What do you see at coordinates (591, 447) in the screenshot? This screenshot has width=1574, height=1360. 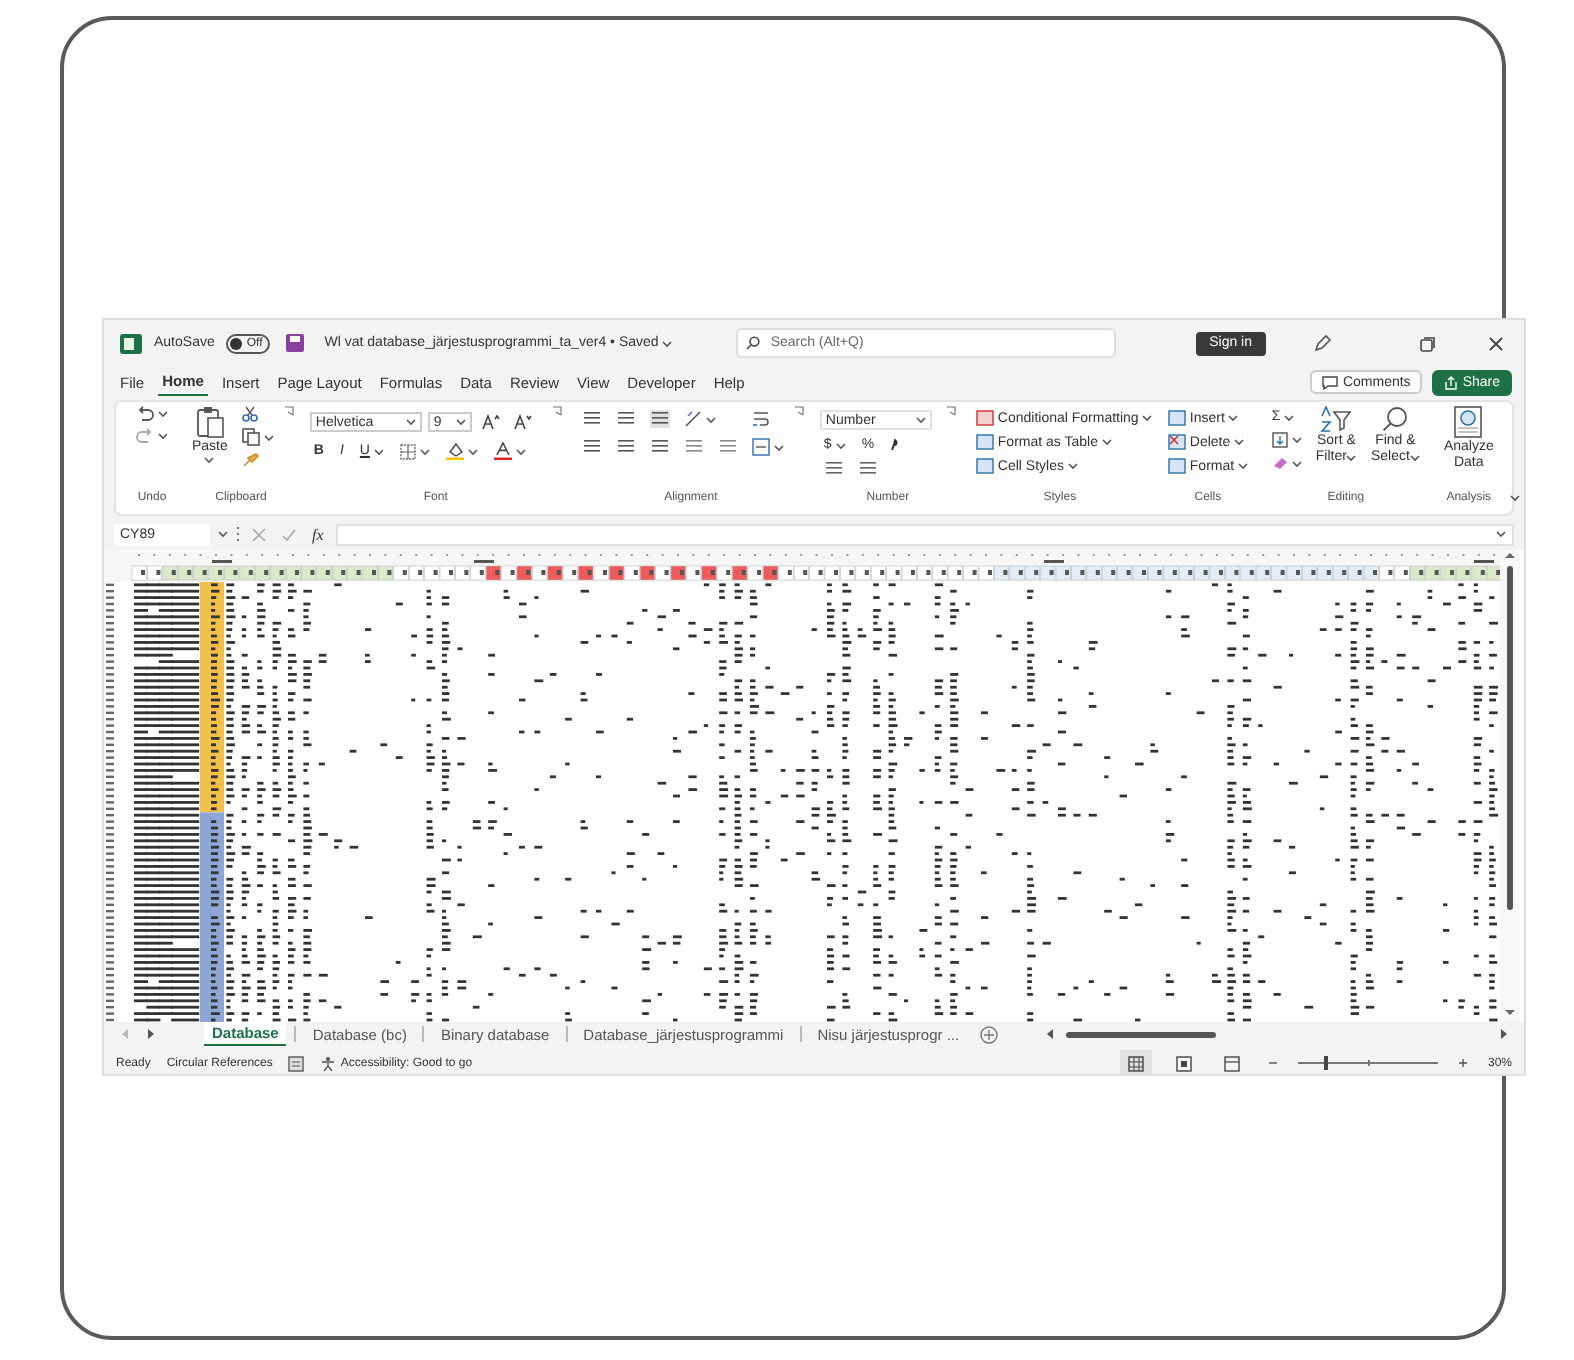 I see `align-left-icon` at bounding box center [591, 447].